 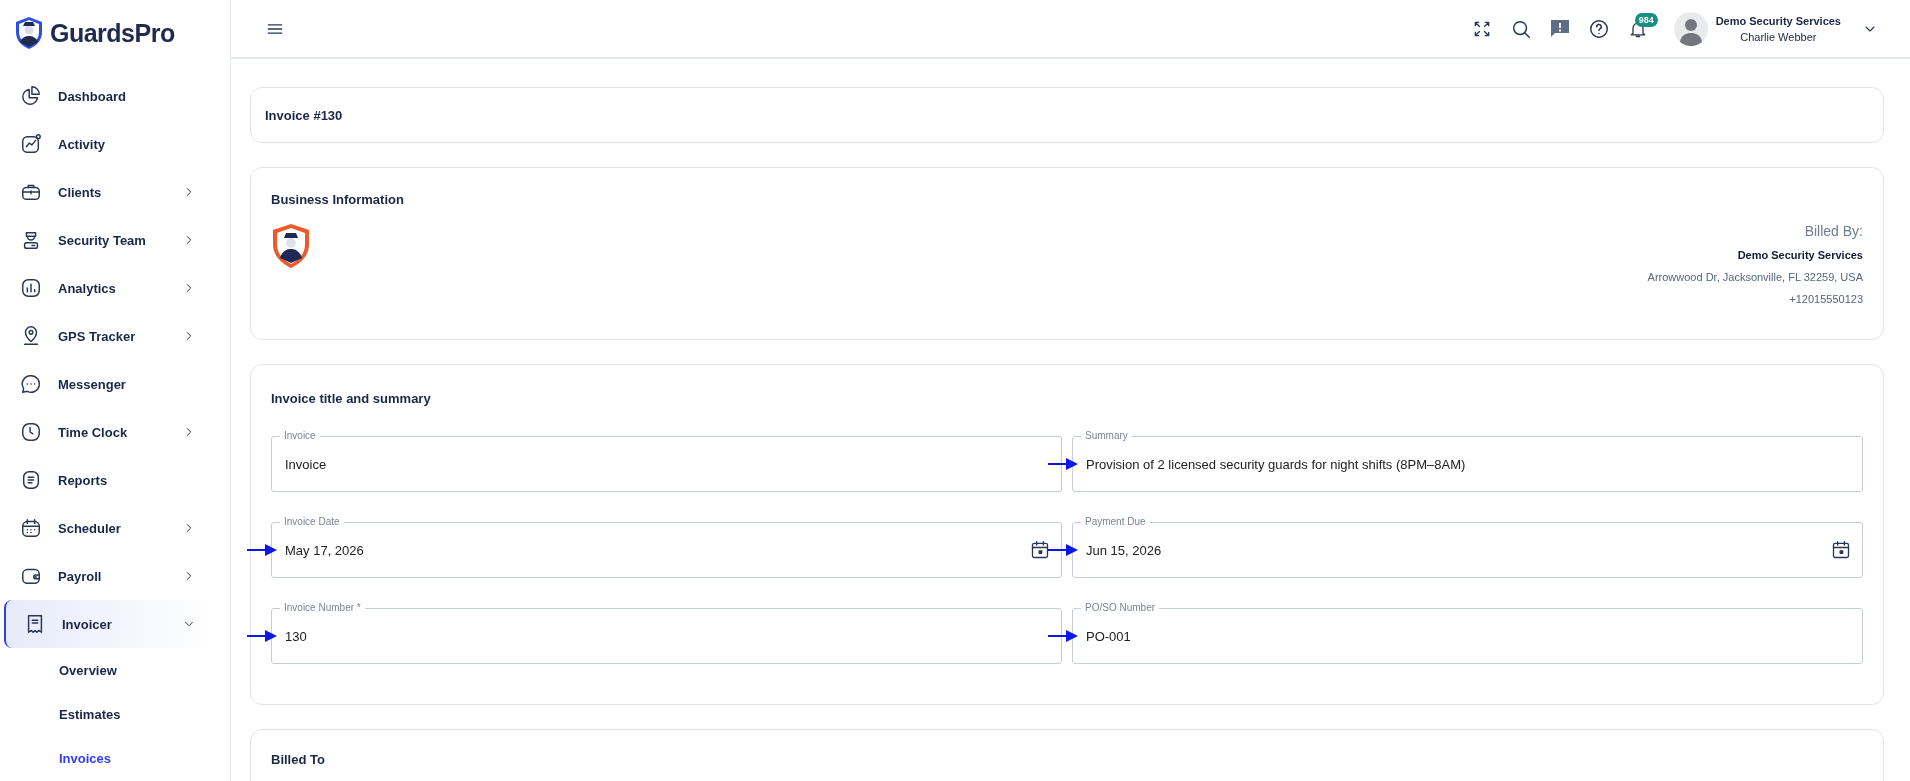 I want to click on sidebar-item: Scheduler, so click(x=108, y=528).